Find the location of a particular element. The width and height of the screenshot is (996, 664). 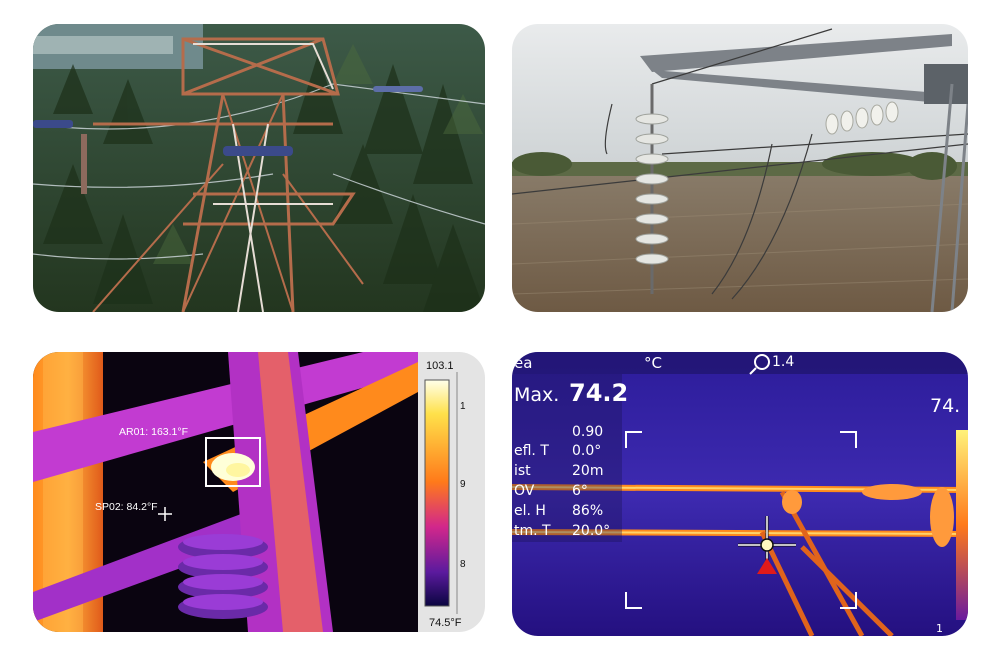

max-label: Max. is located at coordinates (536, 395).